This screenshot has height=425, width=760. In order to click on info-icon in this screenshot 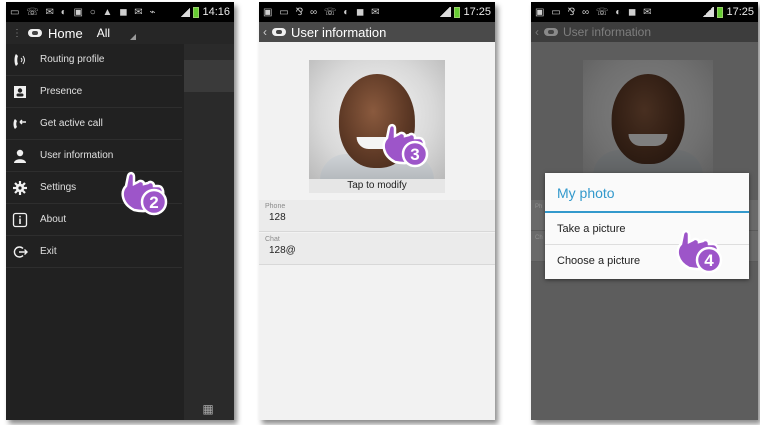, I will do `click(20, 220)`.